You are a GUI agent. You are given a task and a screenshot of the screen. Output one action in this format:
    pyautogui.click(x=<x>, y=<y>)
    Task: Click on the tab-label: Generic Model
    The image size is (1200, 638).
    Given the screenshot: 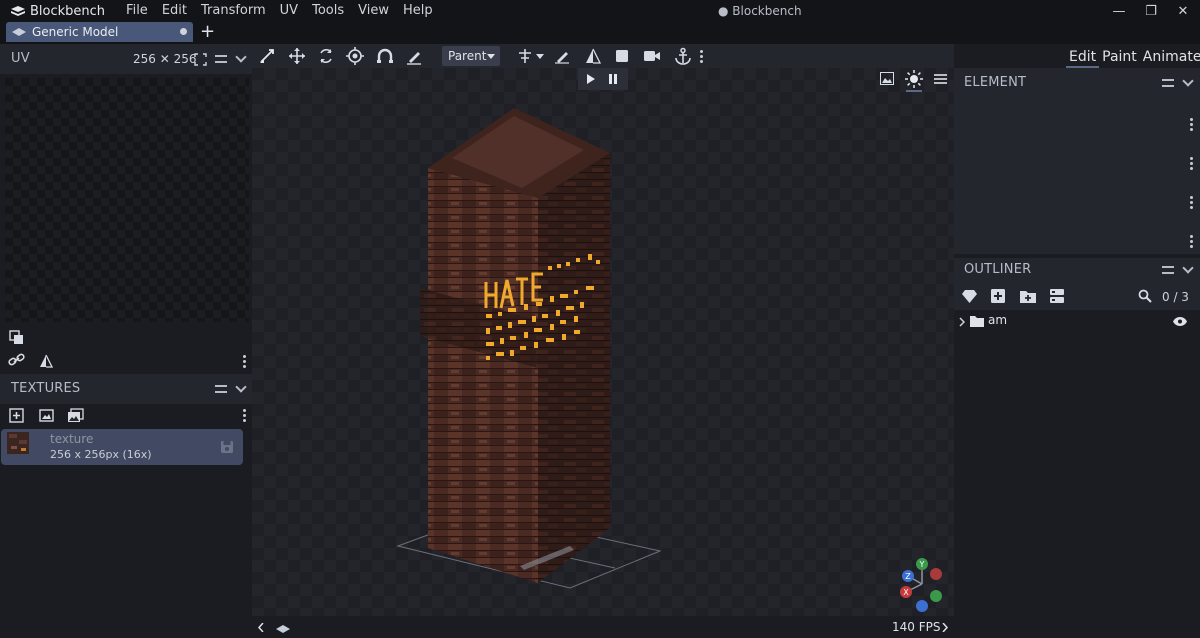 What is the action you would take?
    pyautogui.click(x=75, y=32)
    